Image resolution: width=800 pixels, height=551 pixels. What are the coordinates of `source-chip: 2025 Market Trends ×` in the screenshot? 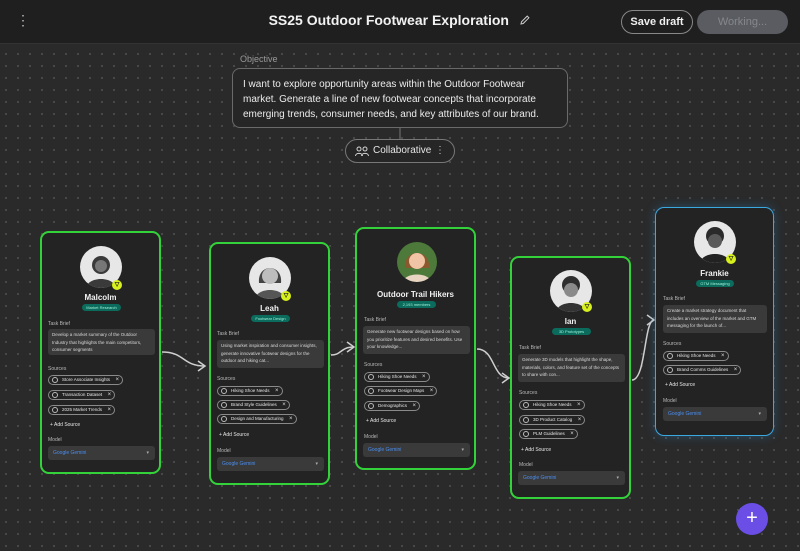 It's located at (82, 410).